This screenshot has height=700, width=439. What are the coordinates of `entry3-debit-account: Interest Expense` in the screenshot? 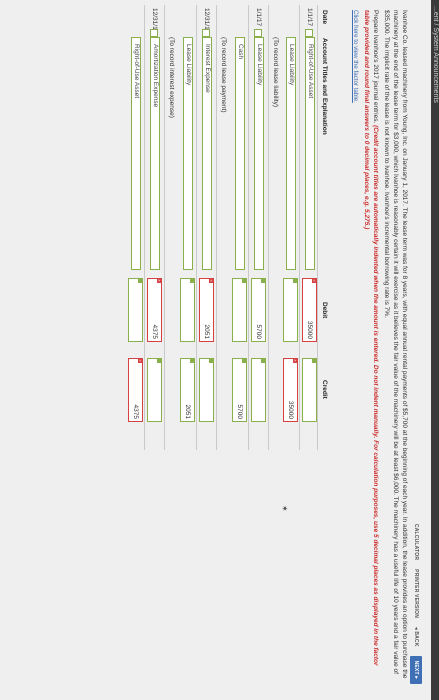 It's located at (207, 153).